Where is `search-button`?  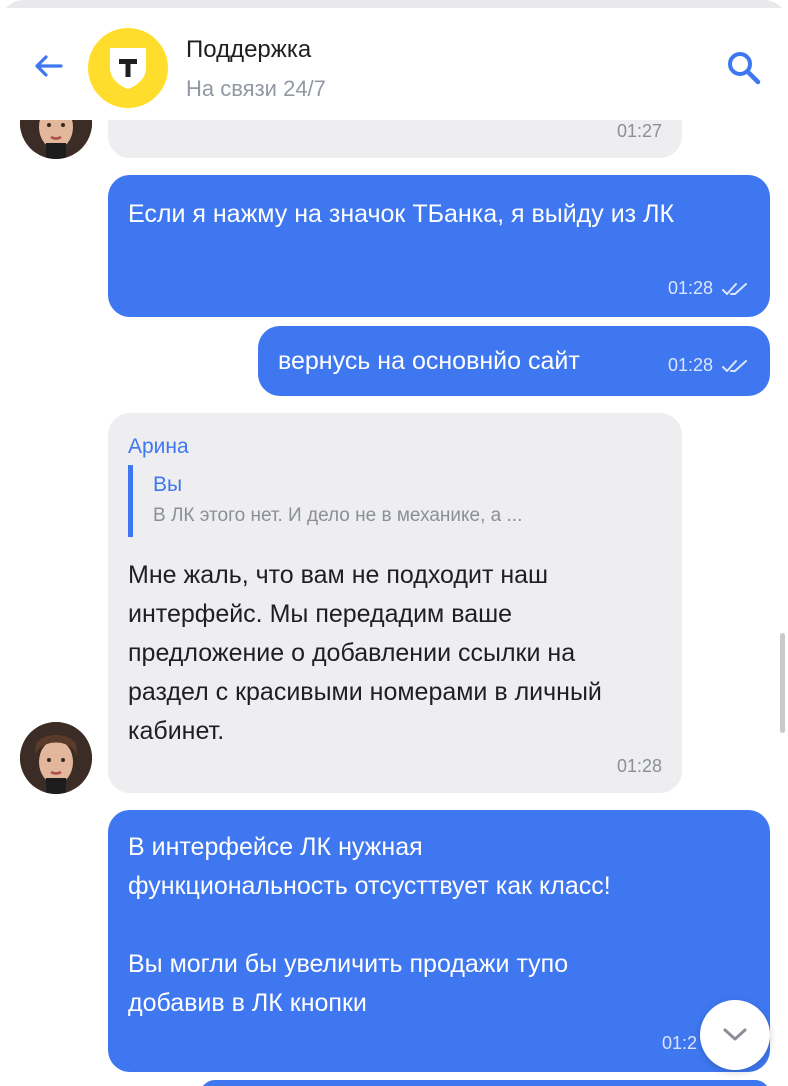
search-button is located at coordinates (744, 68).